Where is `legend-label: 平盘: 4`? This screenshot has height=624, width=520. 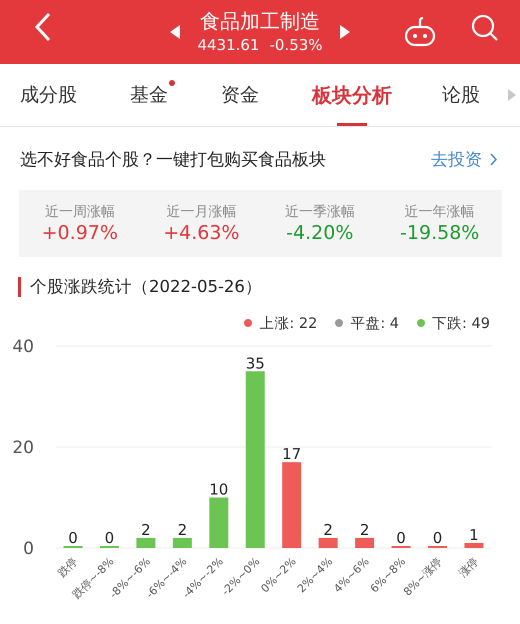 legend-label: 平盘: 4 is located at coordinates (375, 323).